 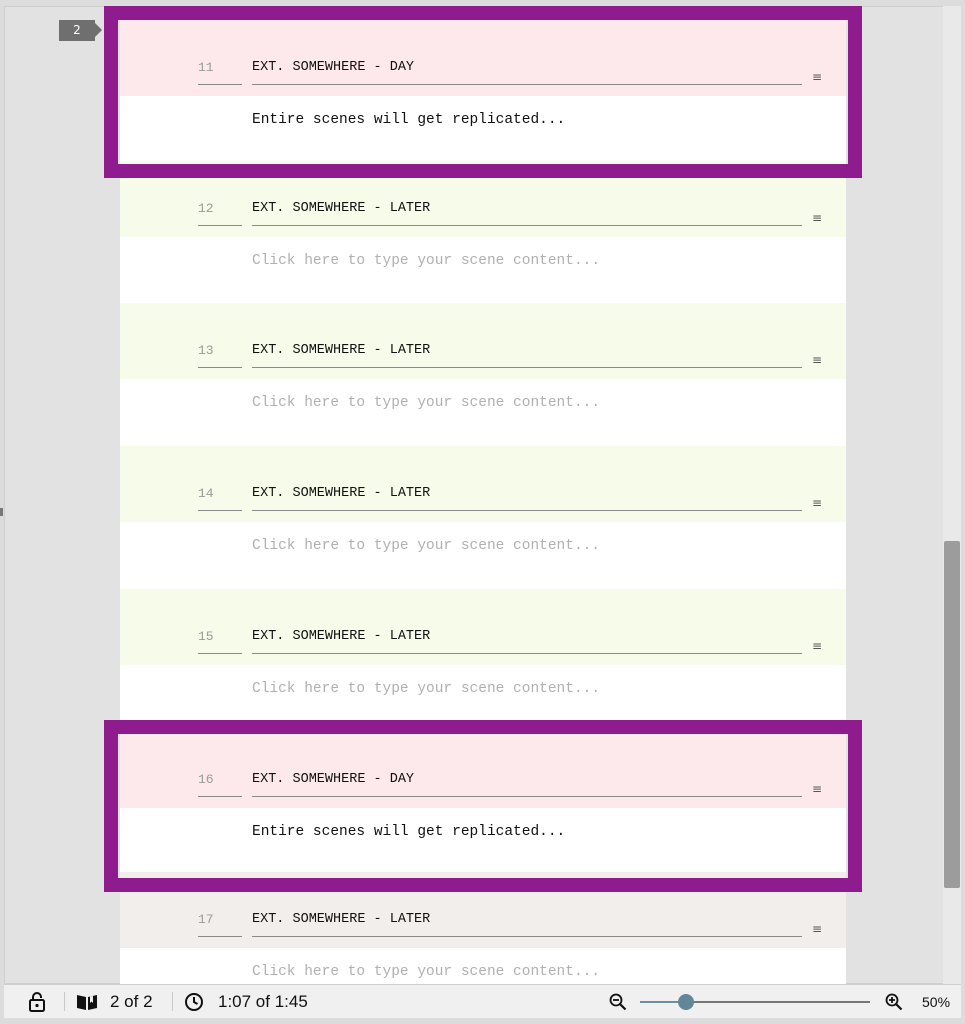 What do you see at coordinates (483, 341) in the screenshot?
I see `scene-header: 13 EXT. SOMEWHERE - LATER ≡` at bounding box center [483, 341].